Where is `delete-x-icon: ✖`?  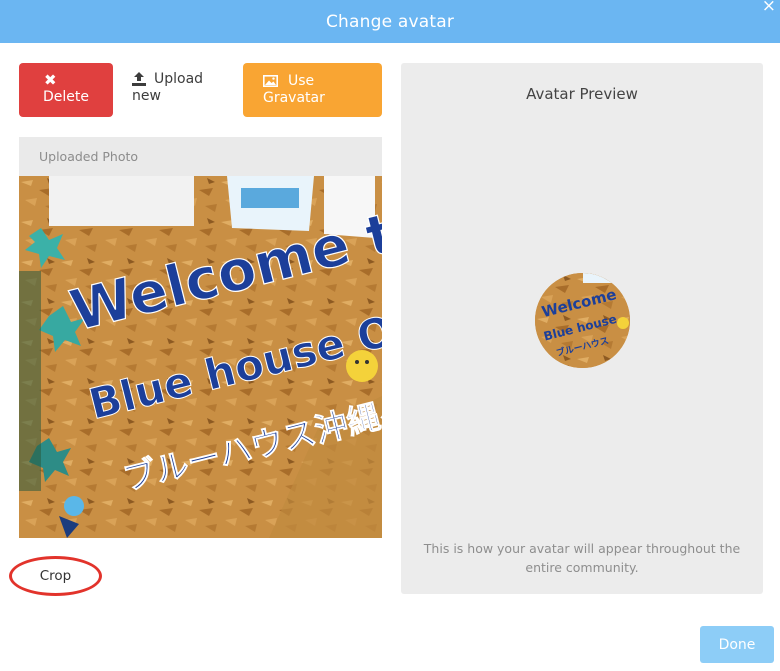 delete-x-icon: ✖ is located at coordinates (50, 80).